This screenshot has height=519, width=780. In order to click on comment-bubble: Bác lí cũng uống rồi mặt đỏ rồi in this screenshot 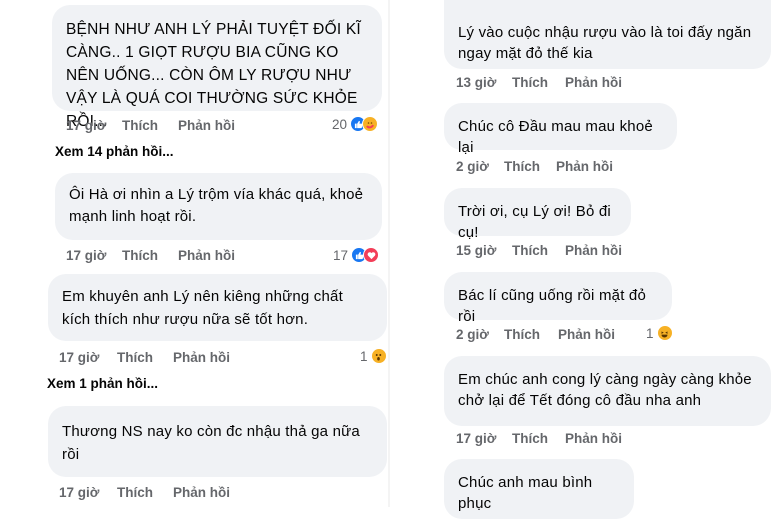, I will do `click(558, 298)`.